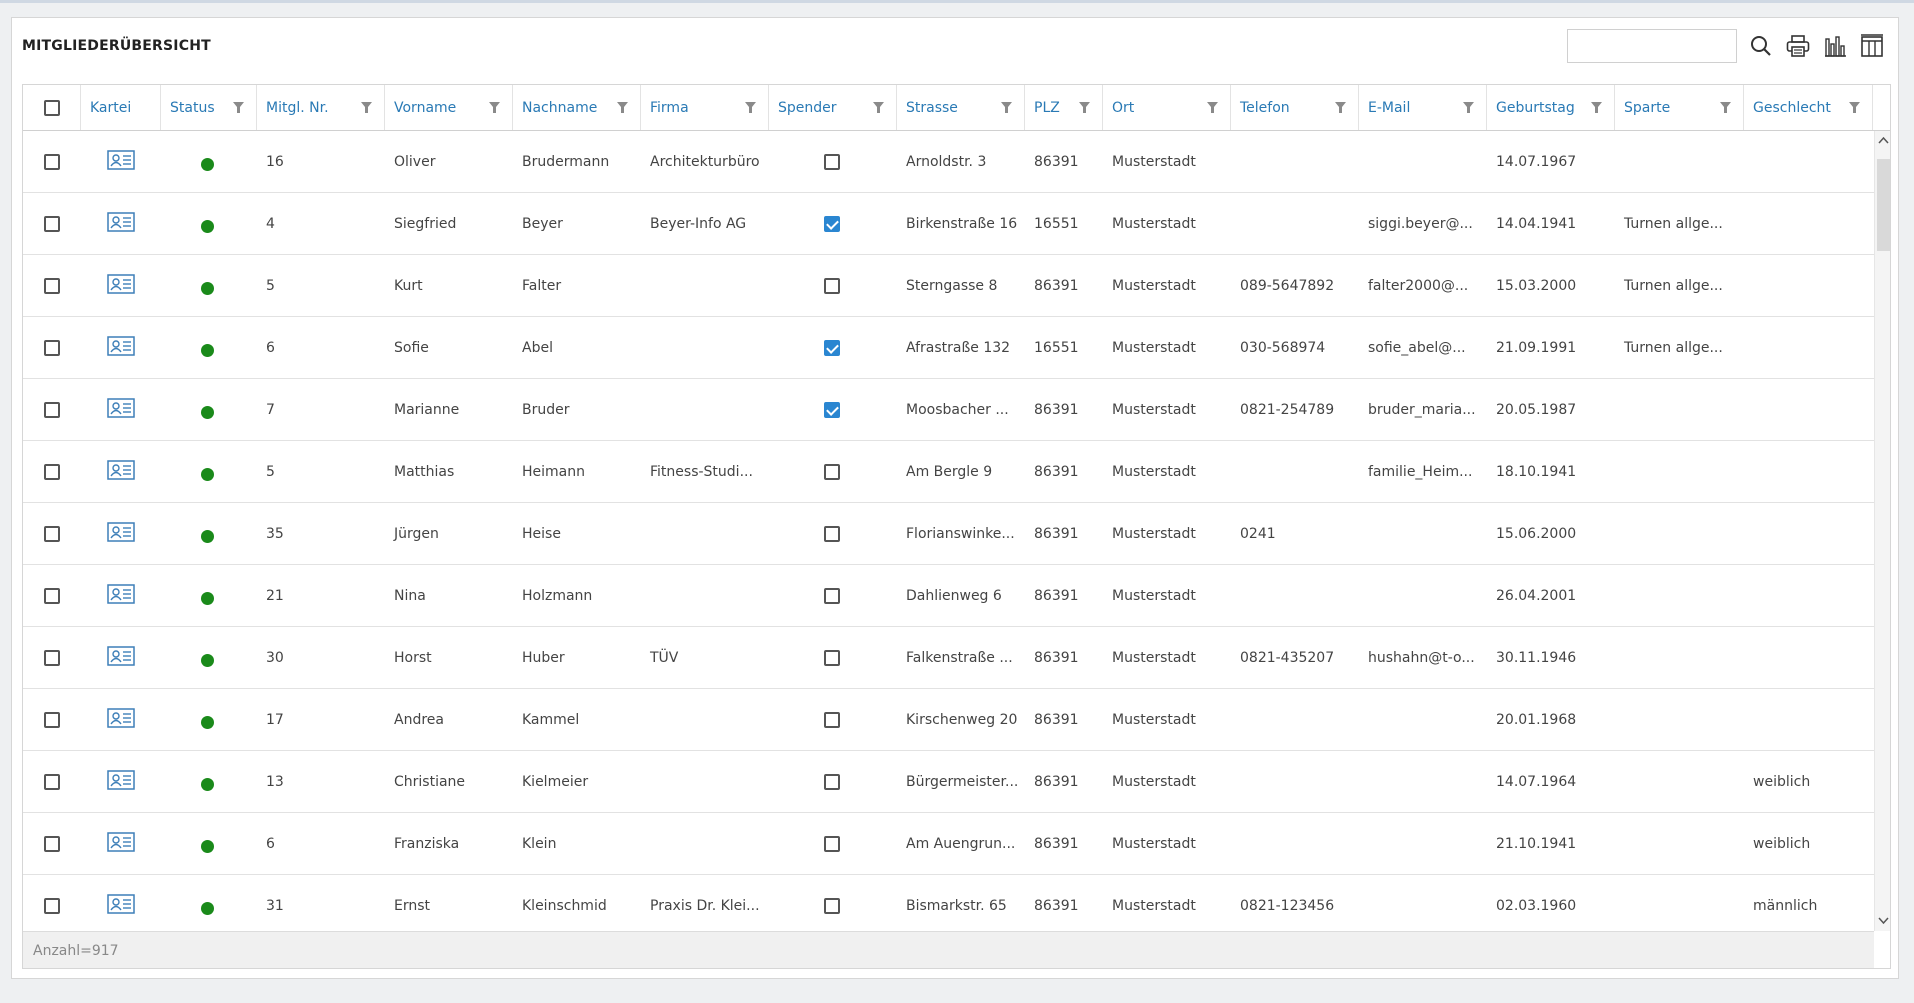 This screenshot has height=1003, width=1914. What do you see at coordinates (1679, 107) in the screenshot?
I see `column-header-sparte: Sparte` at bounding box center [1679, 107].